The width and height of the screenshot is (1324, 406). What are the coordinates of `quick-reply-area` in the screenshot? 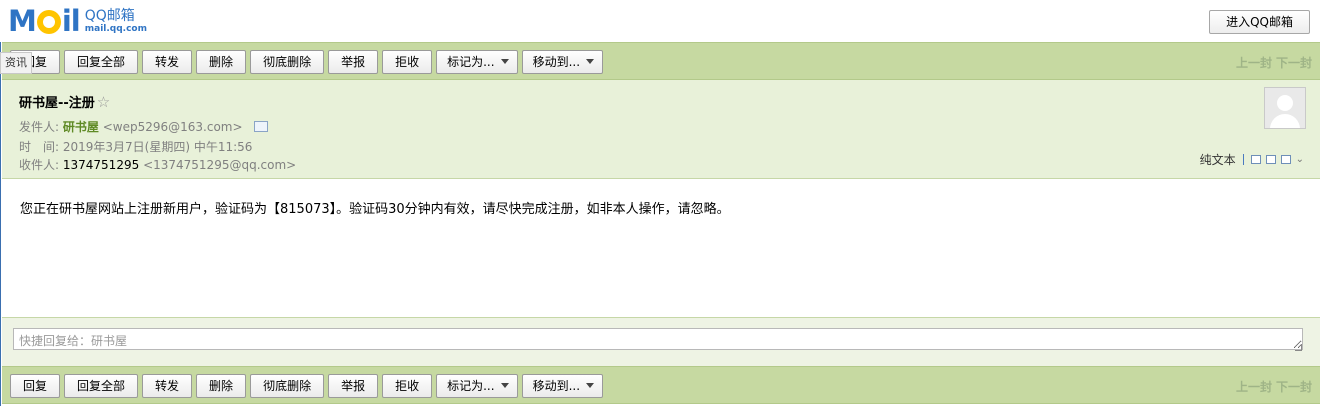 It's located at (661, 342).